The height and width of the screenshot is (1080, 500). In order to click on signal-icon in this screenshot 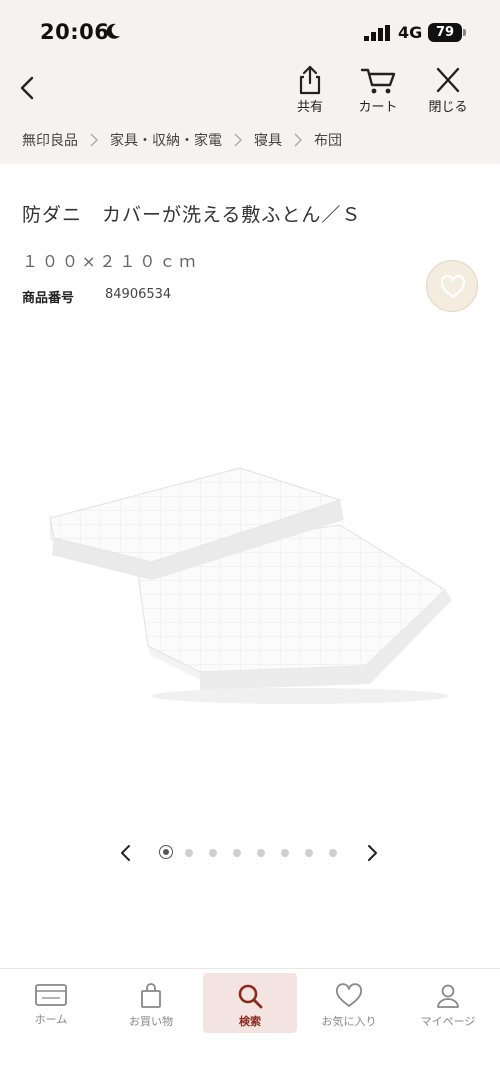, I will do `click(377, 33)`.